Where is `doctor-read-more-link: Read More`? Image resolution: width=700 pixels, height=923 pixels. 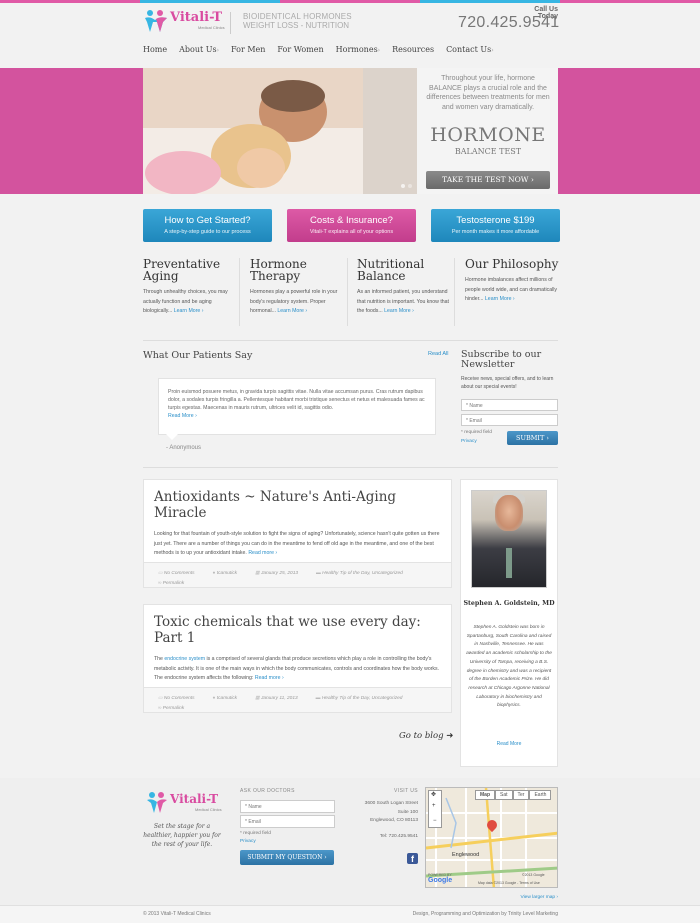 doctor-read-more-link: Read More is located at coordinates (509, 744).